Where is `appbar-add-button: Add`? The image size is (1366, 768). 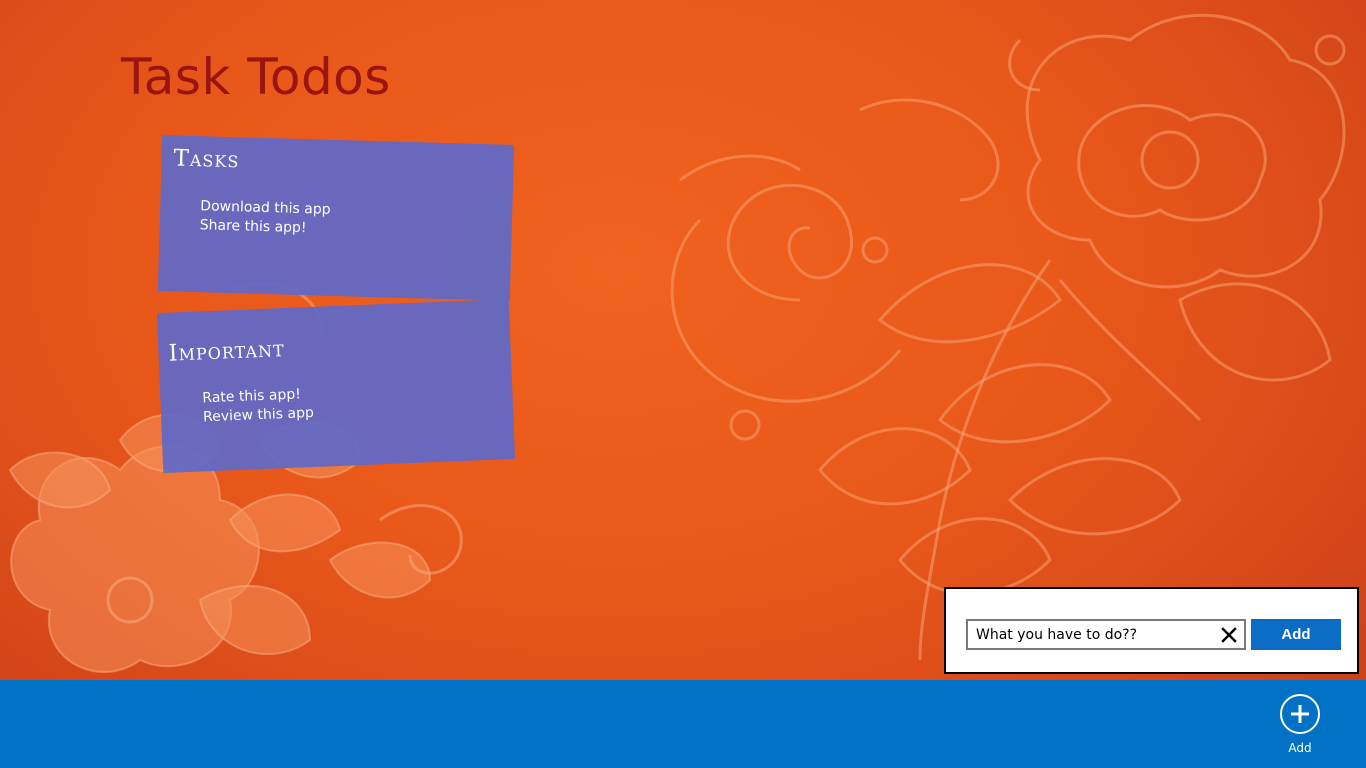
appbar-add-button: Add is located at coordinates (1300, 726).